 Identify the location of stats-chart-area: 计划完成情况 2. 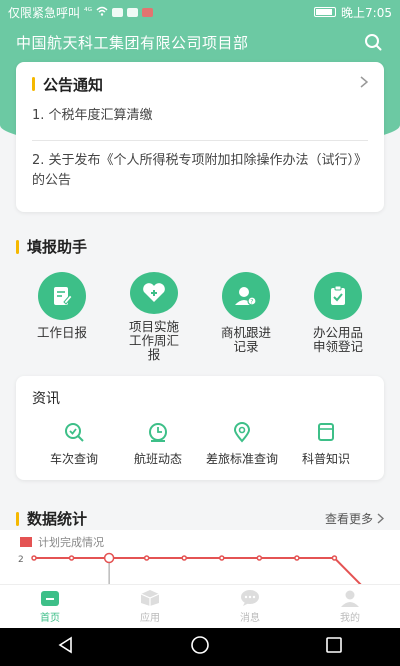
(200, 557).